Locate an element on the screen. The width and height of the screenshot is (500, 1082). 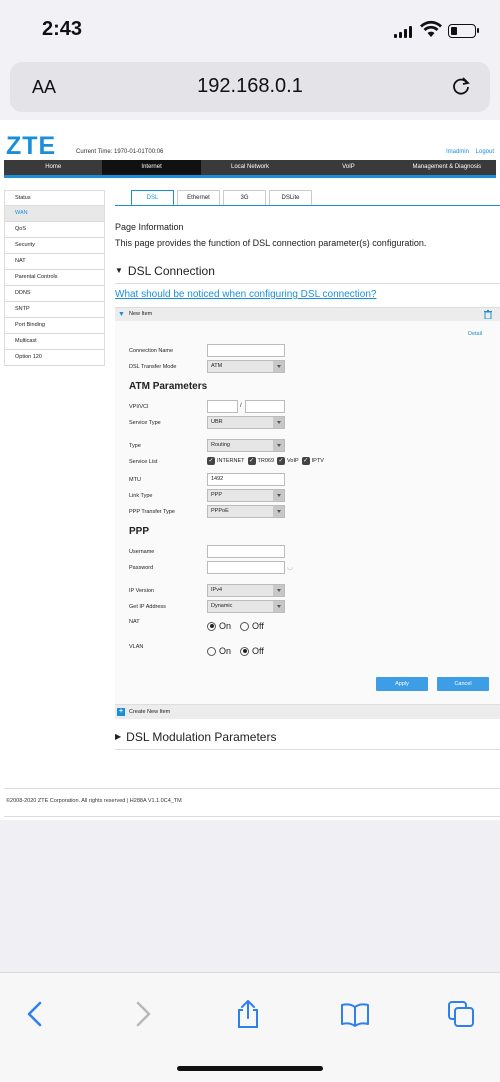
nav-local-network: Local Network is located at coordinates (250, 167).